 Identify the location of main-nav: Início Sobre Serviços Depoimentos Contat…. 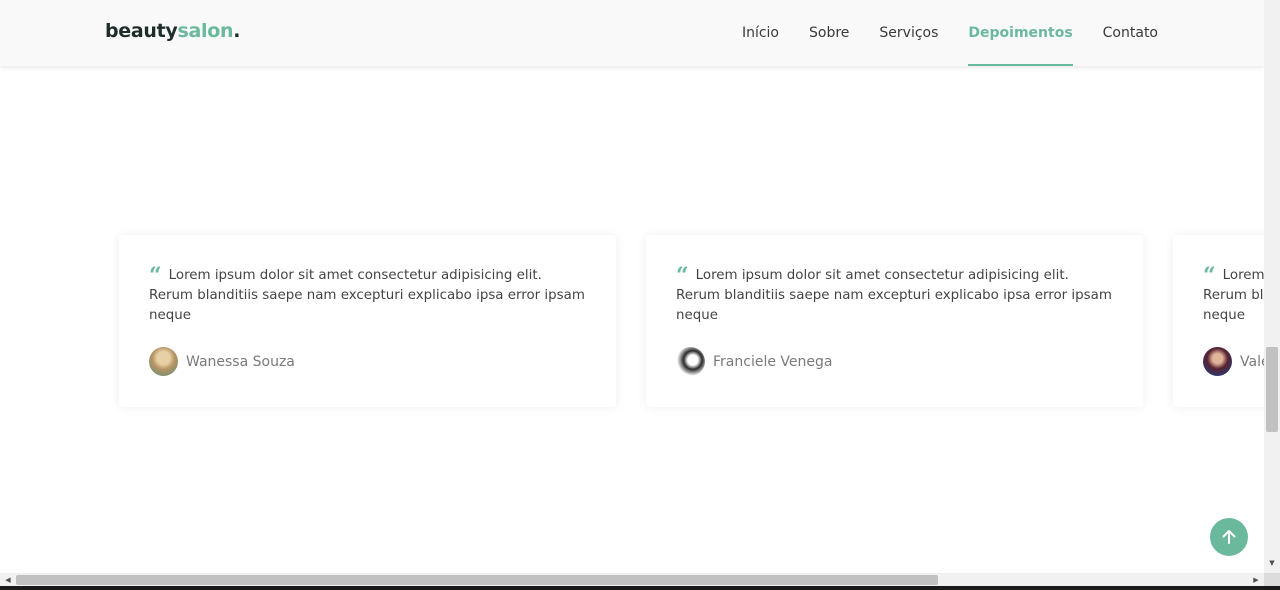
(935, 33).